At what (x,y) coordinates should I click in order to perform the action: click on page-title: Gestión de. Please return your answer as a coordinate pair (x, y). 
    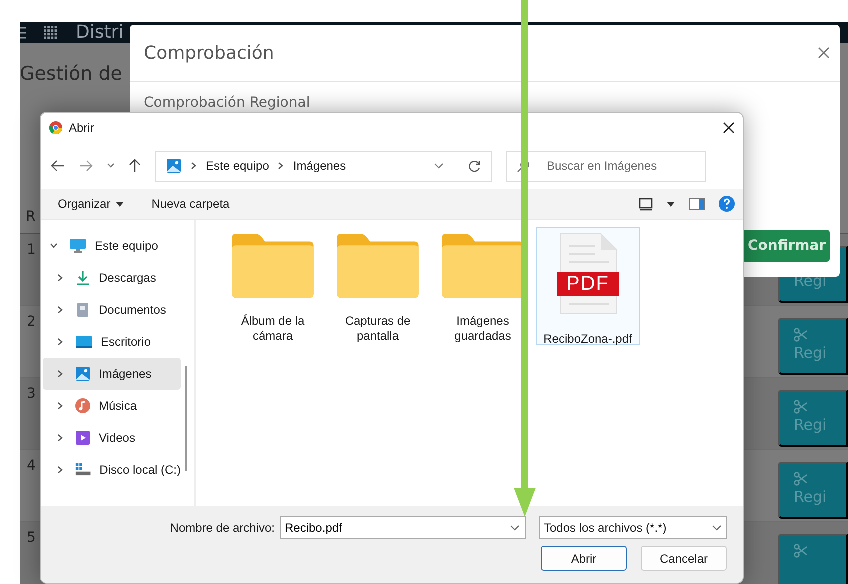
    Looking at the image, I should click on (72, 74).